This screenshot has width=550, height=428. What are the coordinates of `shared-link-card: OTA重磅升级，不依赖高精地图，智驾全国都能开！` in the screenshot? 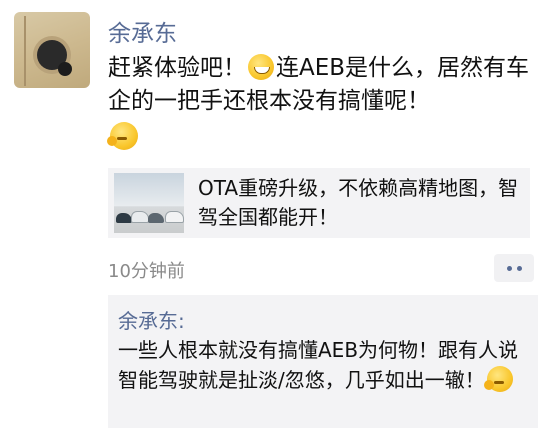 It's located at (319, 203).